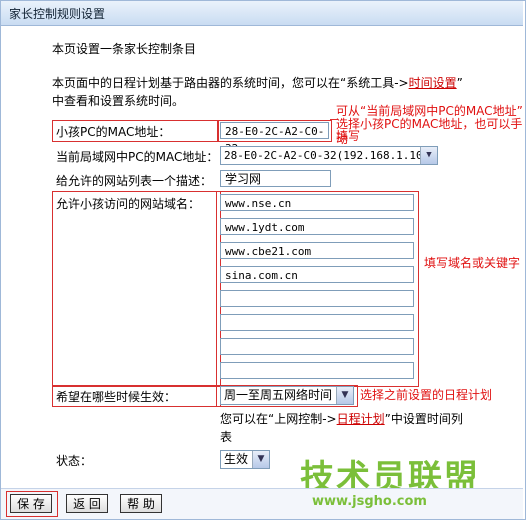 The height and width of the screenshot is (520, 526). What do you see at coordinates (423, 419) in the screenshot?
I see `schedule-note-text-2: ”中设置时间列` at bounding box center [423, 419].